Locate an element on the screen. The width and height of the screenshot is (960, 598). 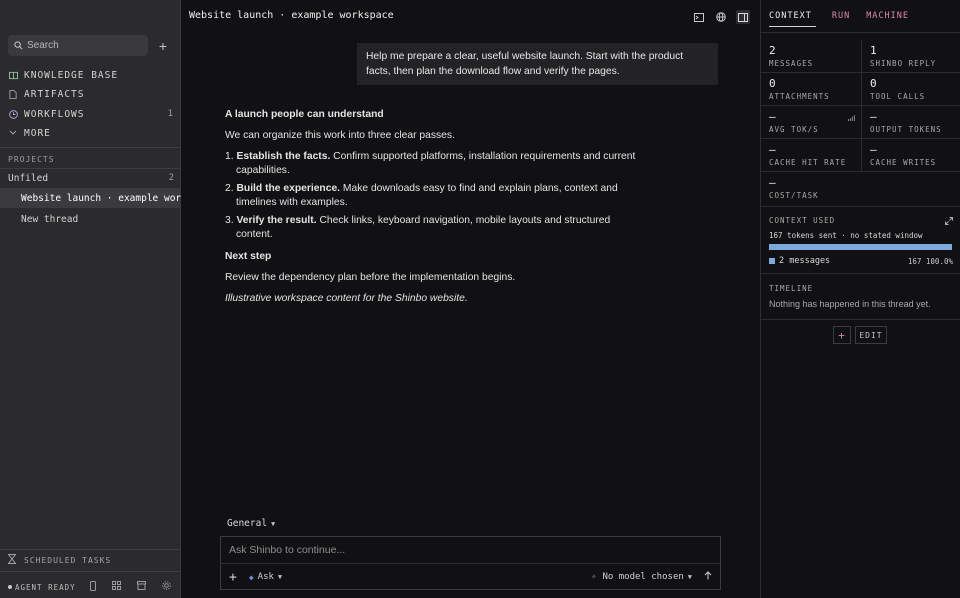
thread-item-active: Website launch · example workspace is located at coordinates (90, 198).